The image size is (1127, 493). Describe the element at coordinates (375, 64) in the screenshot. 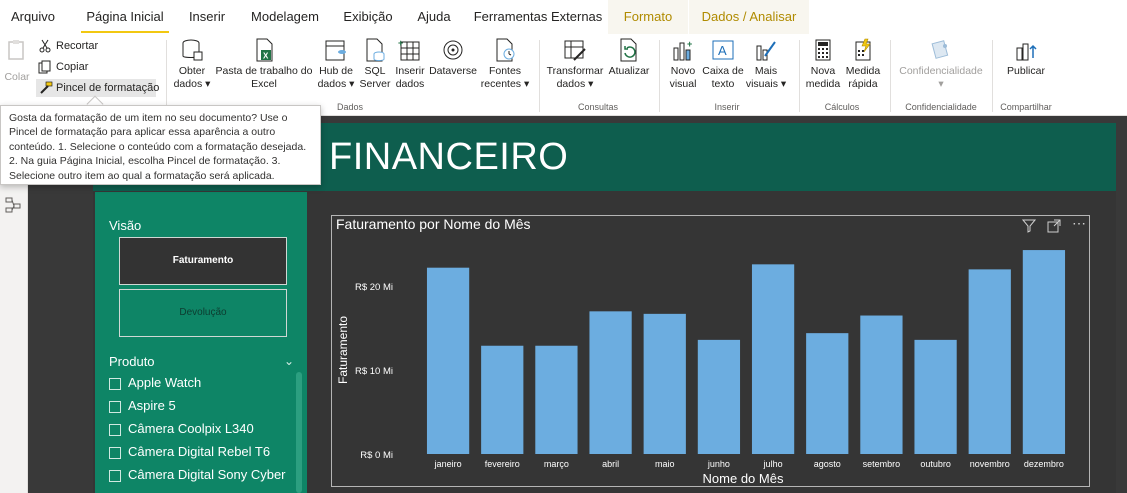

I see `sql-server-button: SQL Server` at that location.